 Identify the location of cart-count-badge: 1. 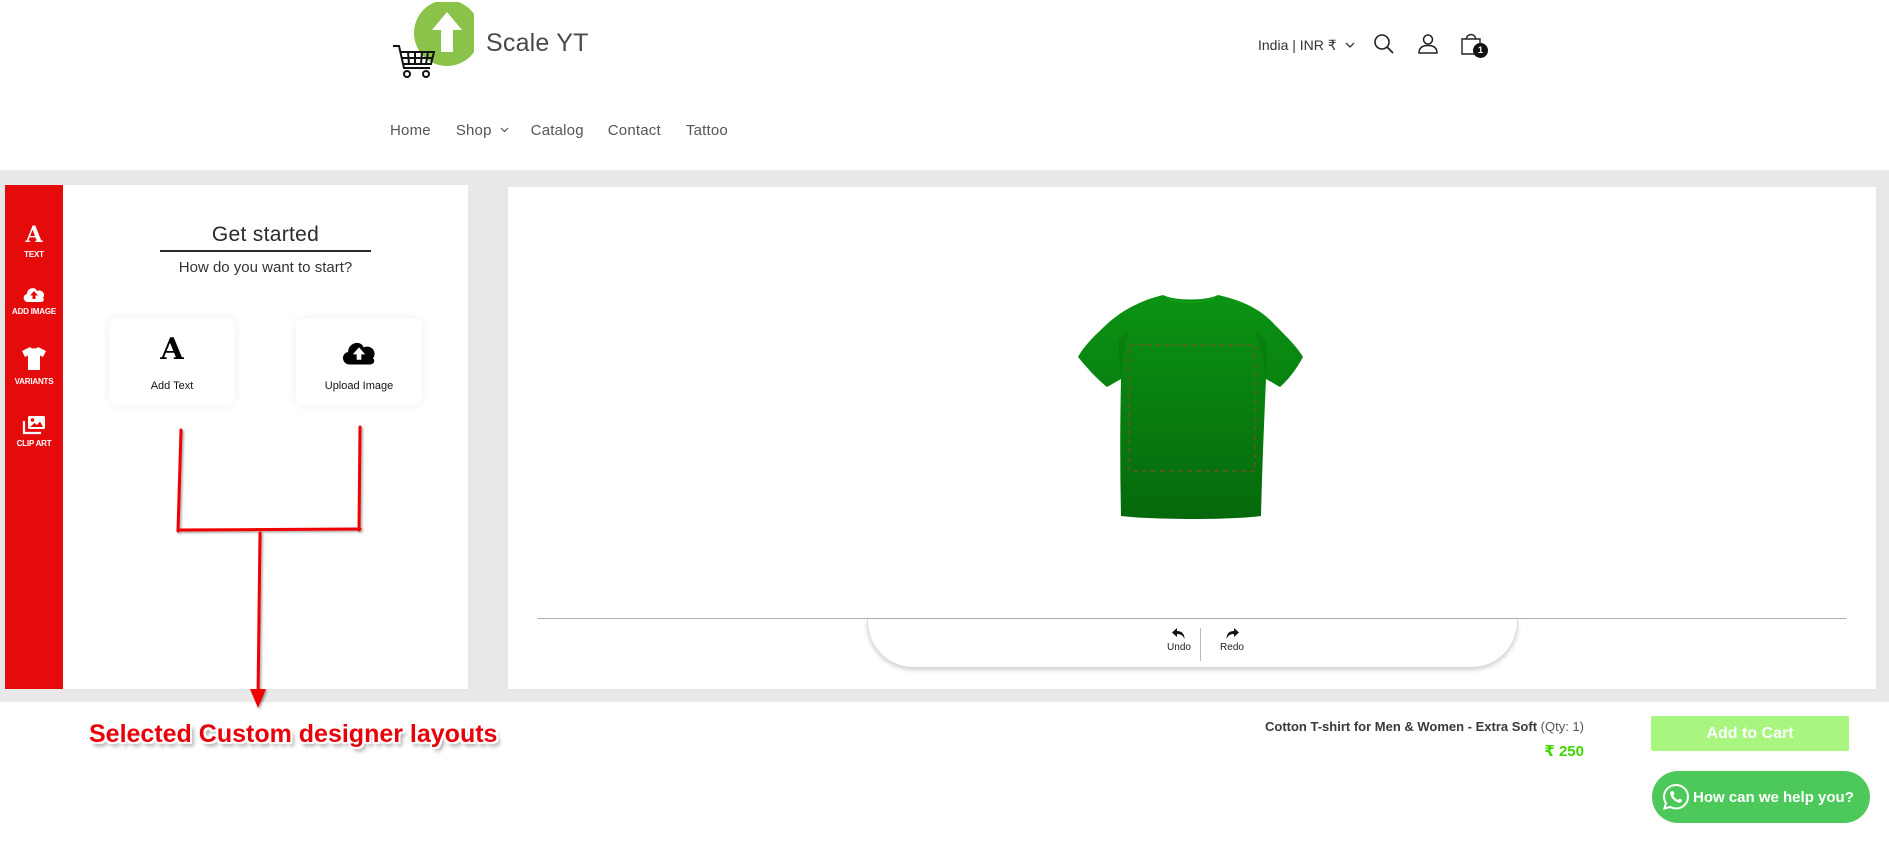
(1480, 50).